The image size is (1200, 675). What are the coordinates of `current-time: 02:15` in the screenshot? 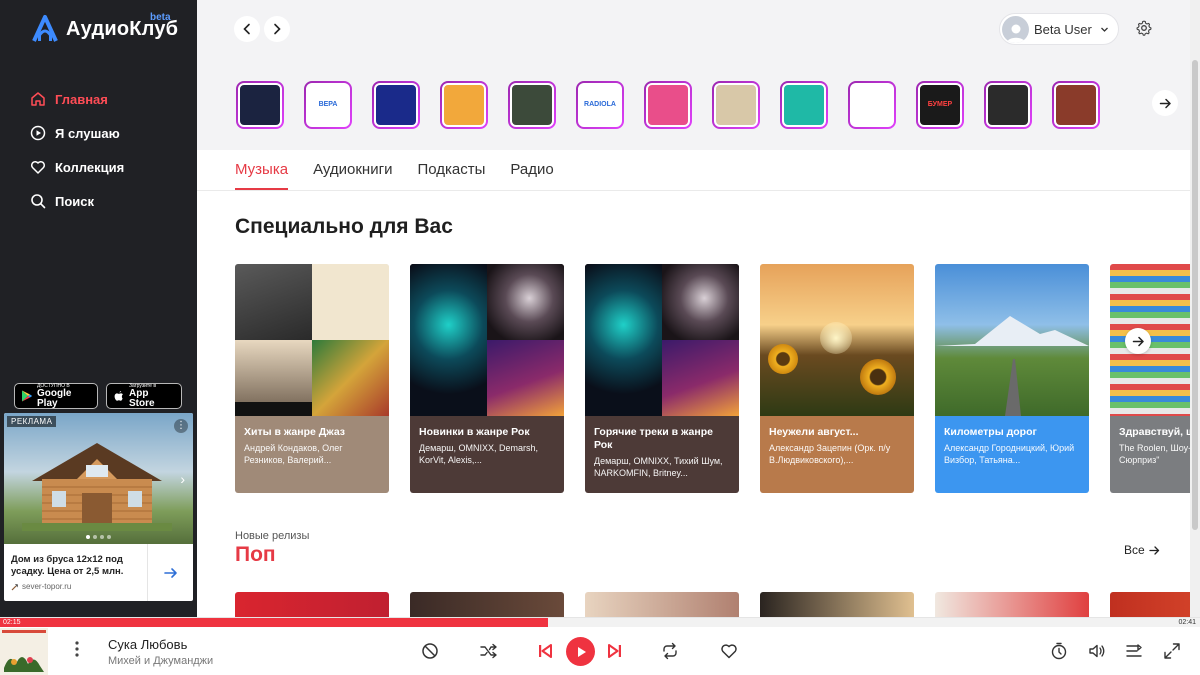 It's located at (12, 622).